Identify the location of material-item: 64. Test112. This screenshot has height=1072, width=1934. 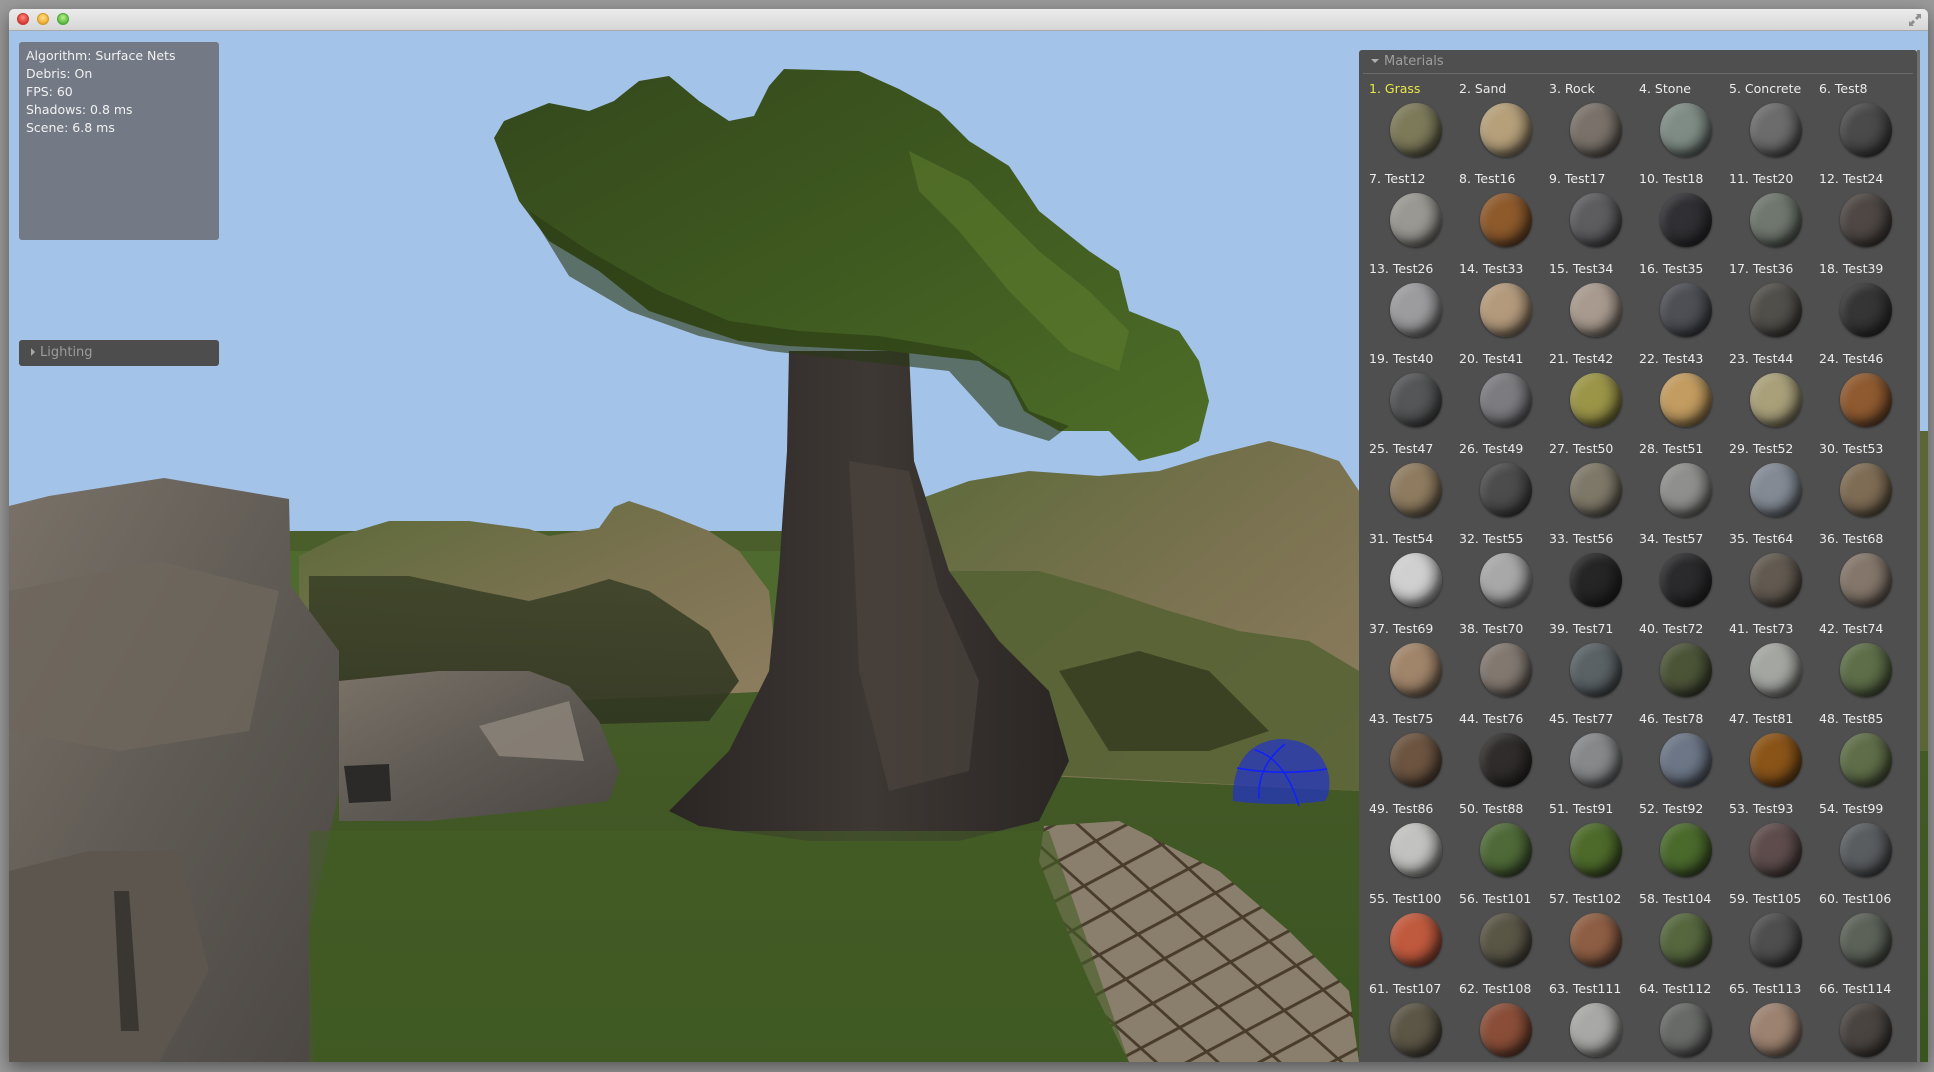
(1680, 1020).